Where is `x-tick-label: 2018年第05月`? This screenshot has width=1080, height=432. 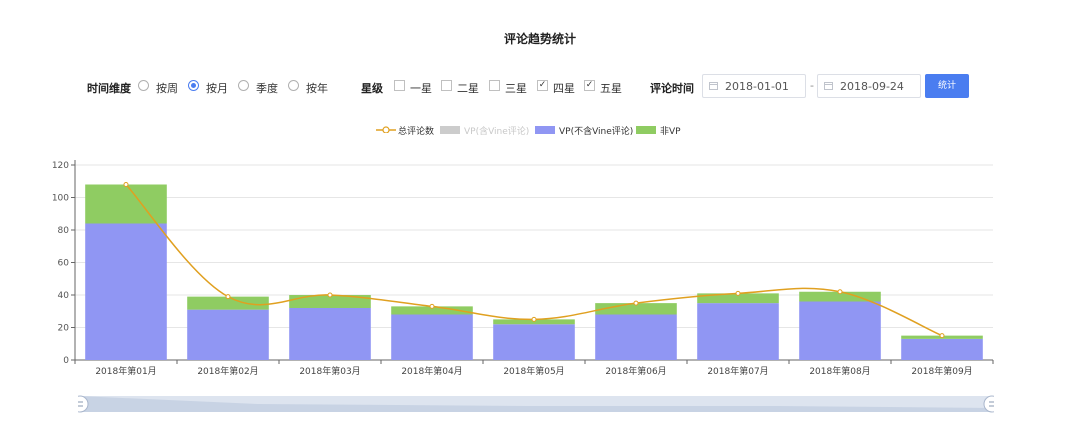 x-tick-label: 2018年第05月 is located at coordinates (533, 371).